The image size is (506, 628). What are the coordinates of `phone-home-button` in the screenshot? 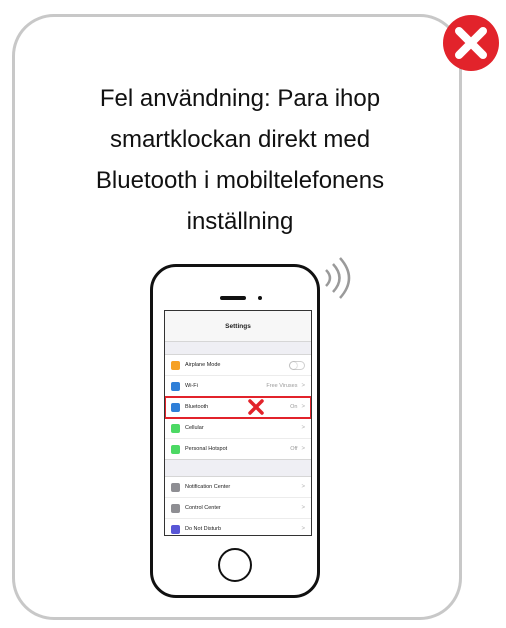 It's located at (235, 565).